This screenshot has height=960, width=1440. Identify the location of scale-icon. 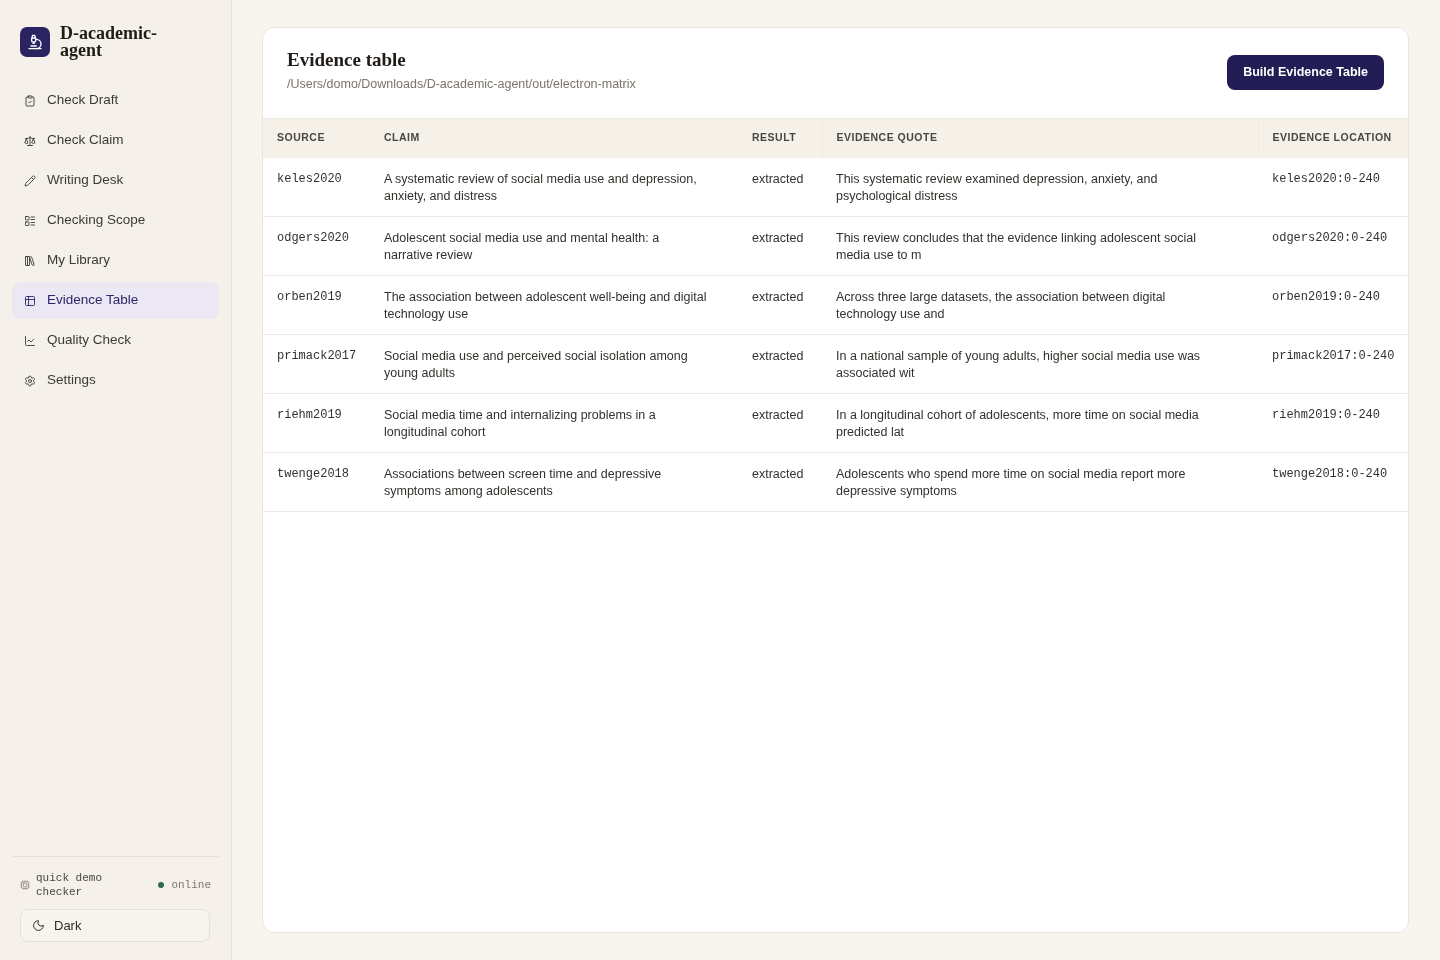
(30, 140).